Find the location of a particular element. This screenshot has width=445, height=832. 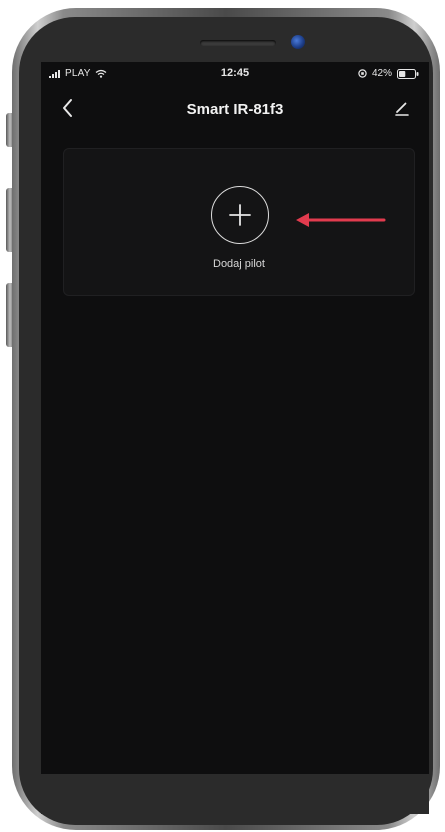

page-title: Smart IR-81f3 is located at coordinates (235, 109).